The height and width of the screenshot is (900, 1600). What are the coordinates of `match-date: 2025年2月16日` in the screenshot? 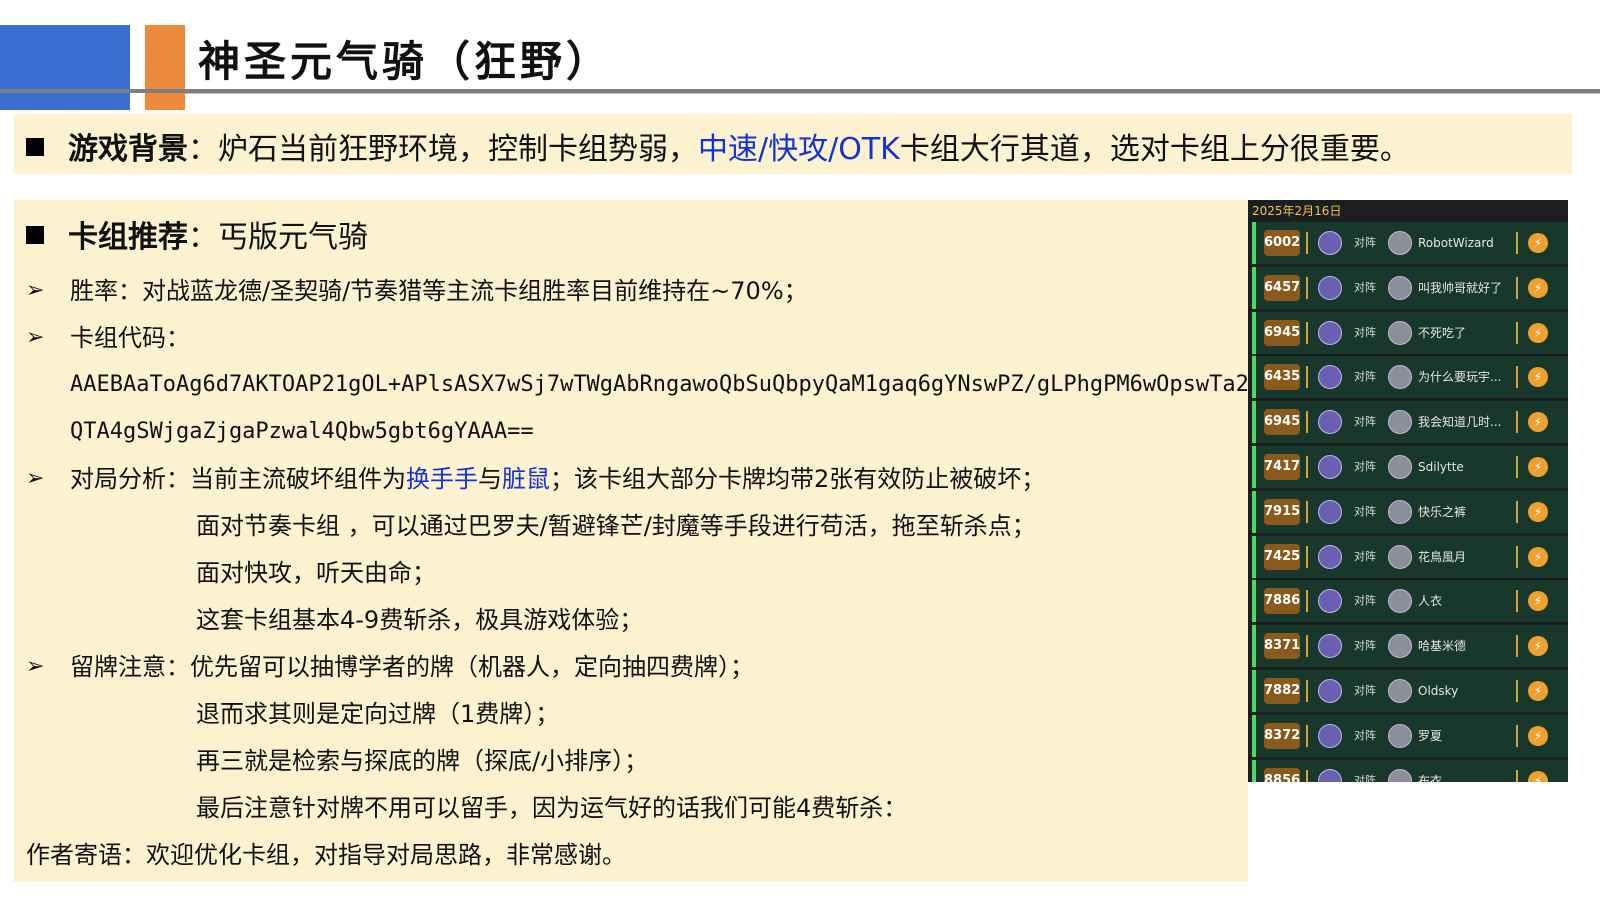 It's located at (1297, 211).